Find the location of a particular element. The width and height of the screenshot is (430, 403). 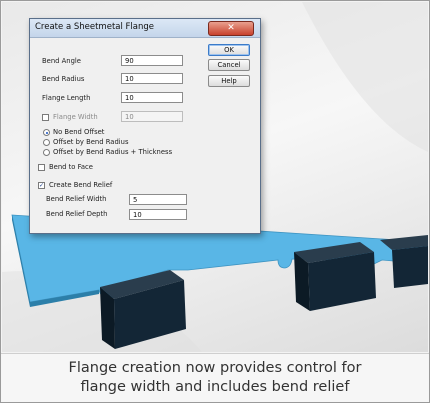

flange-length-field: 10 is located at coordinates (152, 97).